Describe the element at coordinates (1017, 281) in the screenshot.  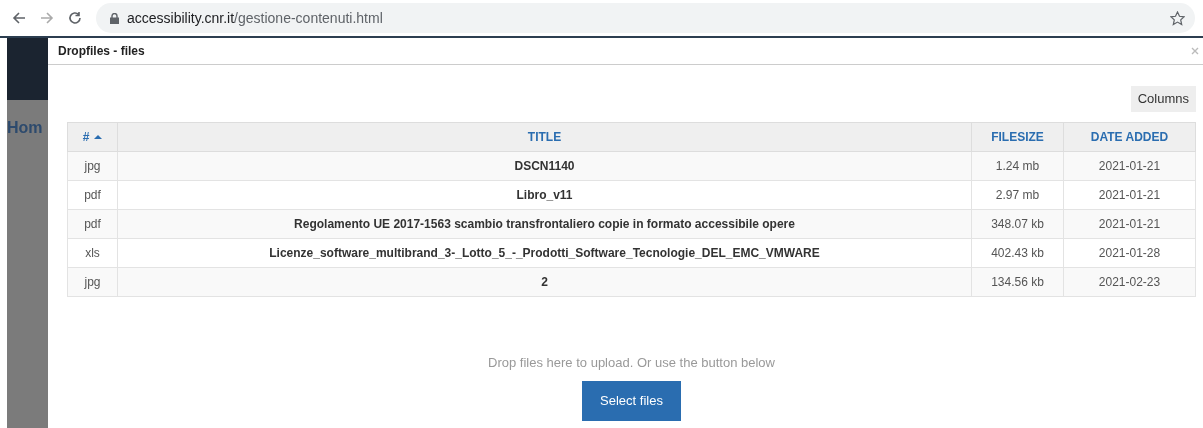
I see `table-cell: 134.56 kb` at that location.